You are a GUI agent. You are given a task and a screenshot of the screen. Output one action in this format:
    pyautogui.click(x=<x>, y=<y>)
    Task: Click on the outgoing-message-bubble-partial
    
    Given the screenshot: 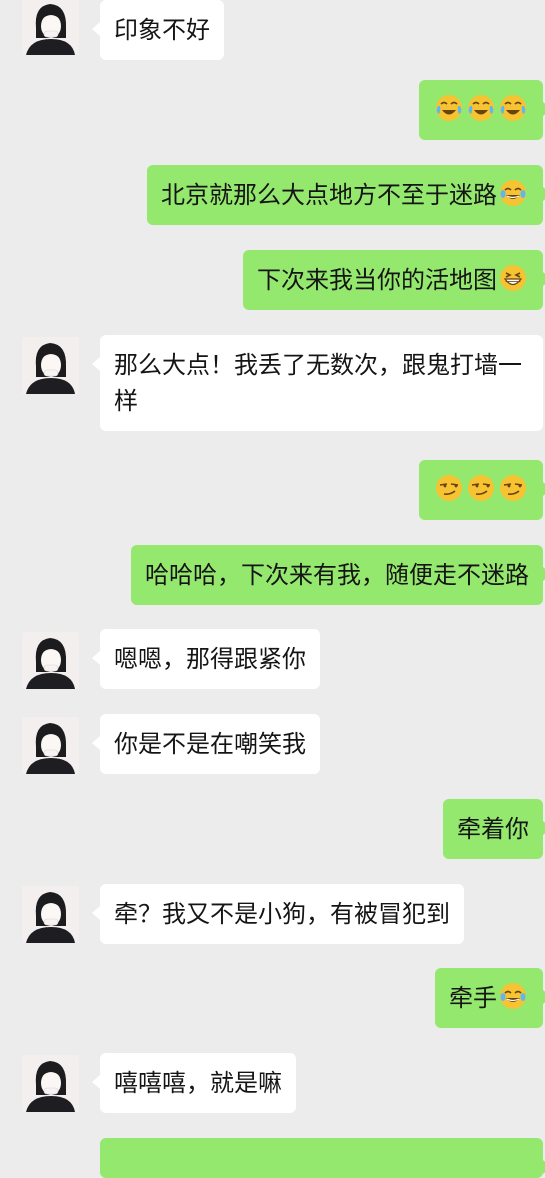 What is the action you would take?
    pyautogui.click(x=322, y=1158)
    